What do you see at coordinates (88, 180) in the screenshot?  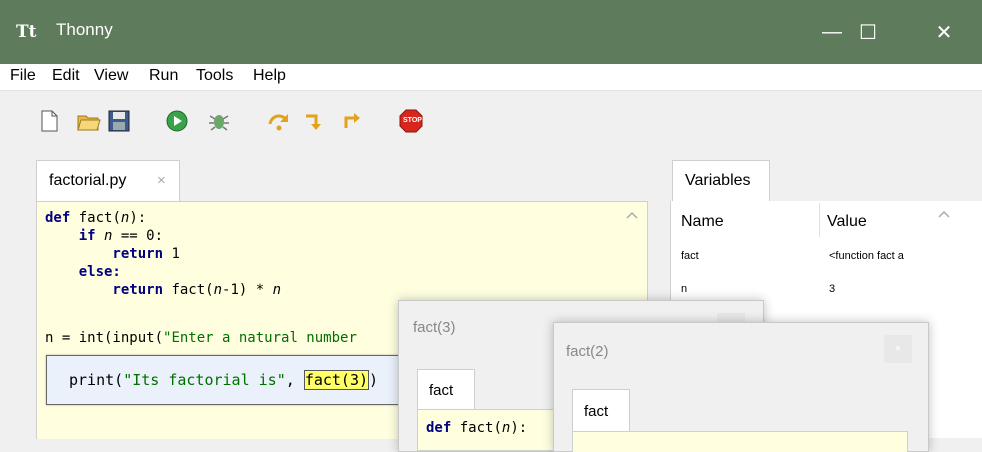 I see `editor-tab-label: factorial.py` at bounding box center [88, 180].